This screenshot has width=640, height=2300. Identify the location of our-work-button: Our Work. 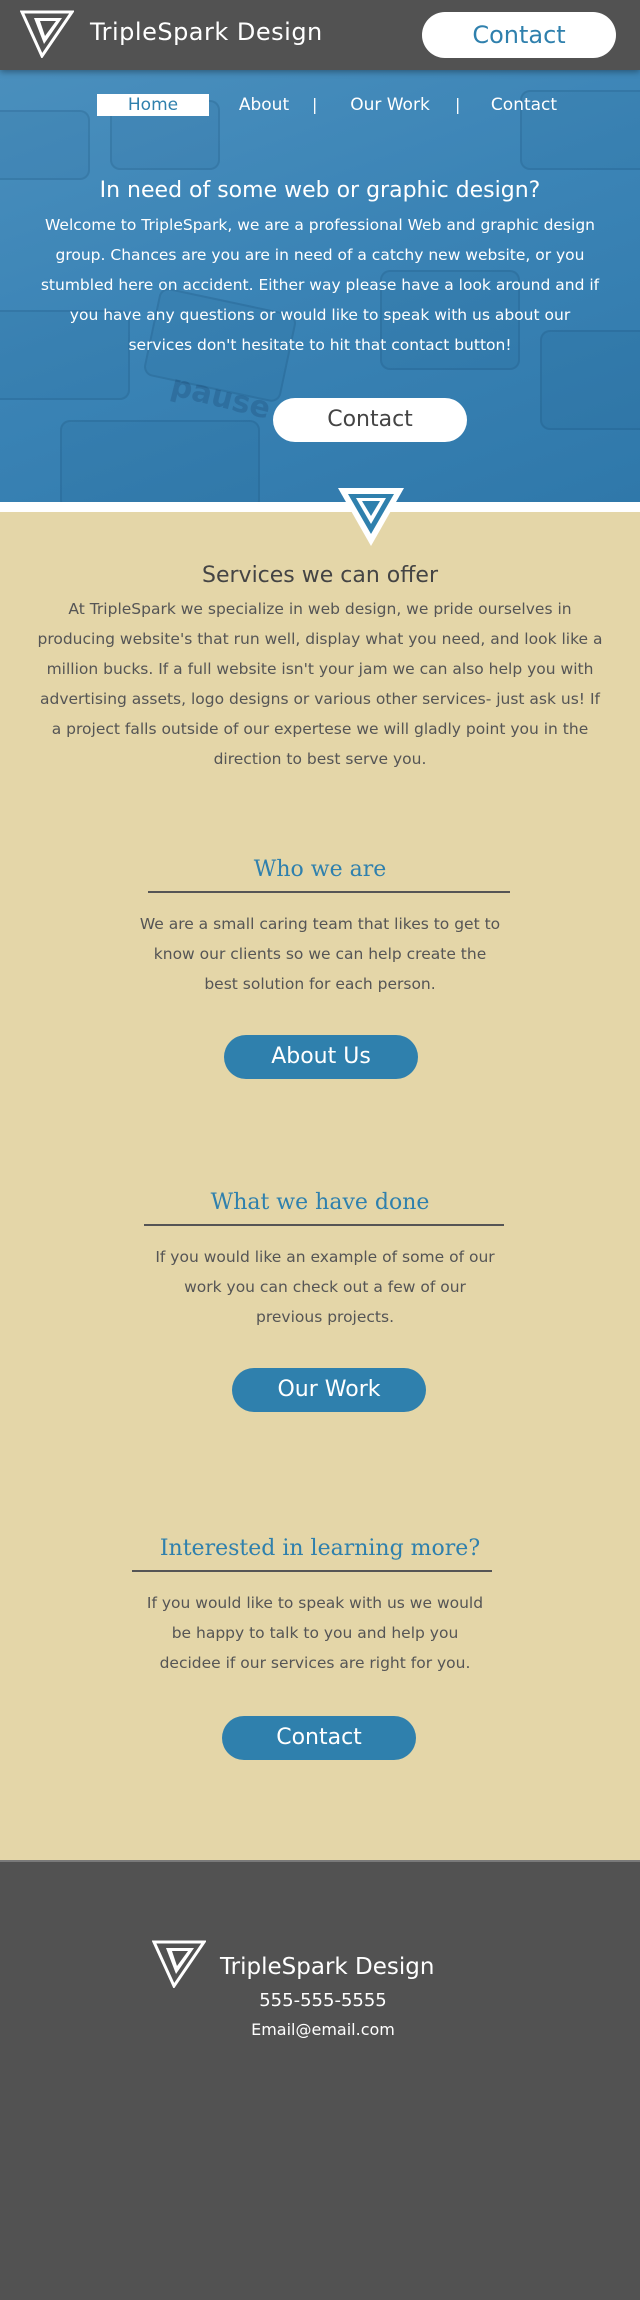
(329, 1390).